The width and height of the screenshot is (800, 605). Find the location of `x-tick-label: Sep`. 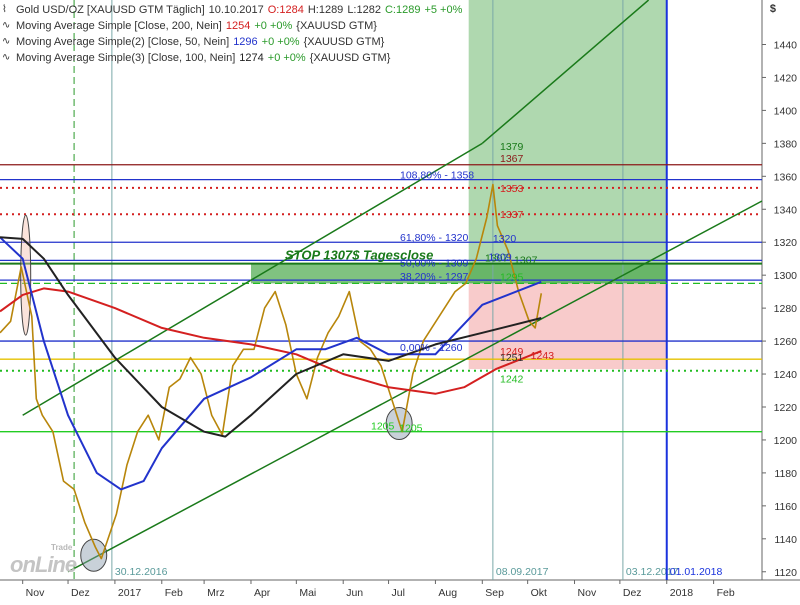

x-tick-label: Sep is located at coordinates (494, 593).